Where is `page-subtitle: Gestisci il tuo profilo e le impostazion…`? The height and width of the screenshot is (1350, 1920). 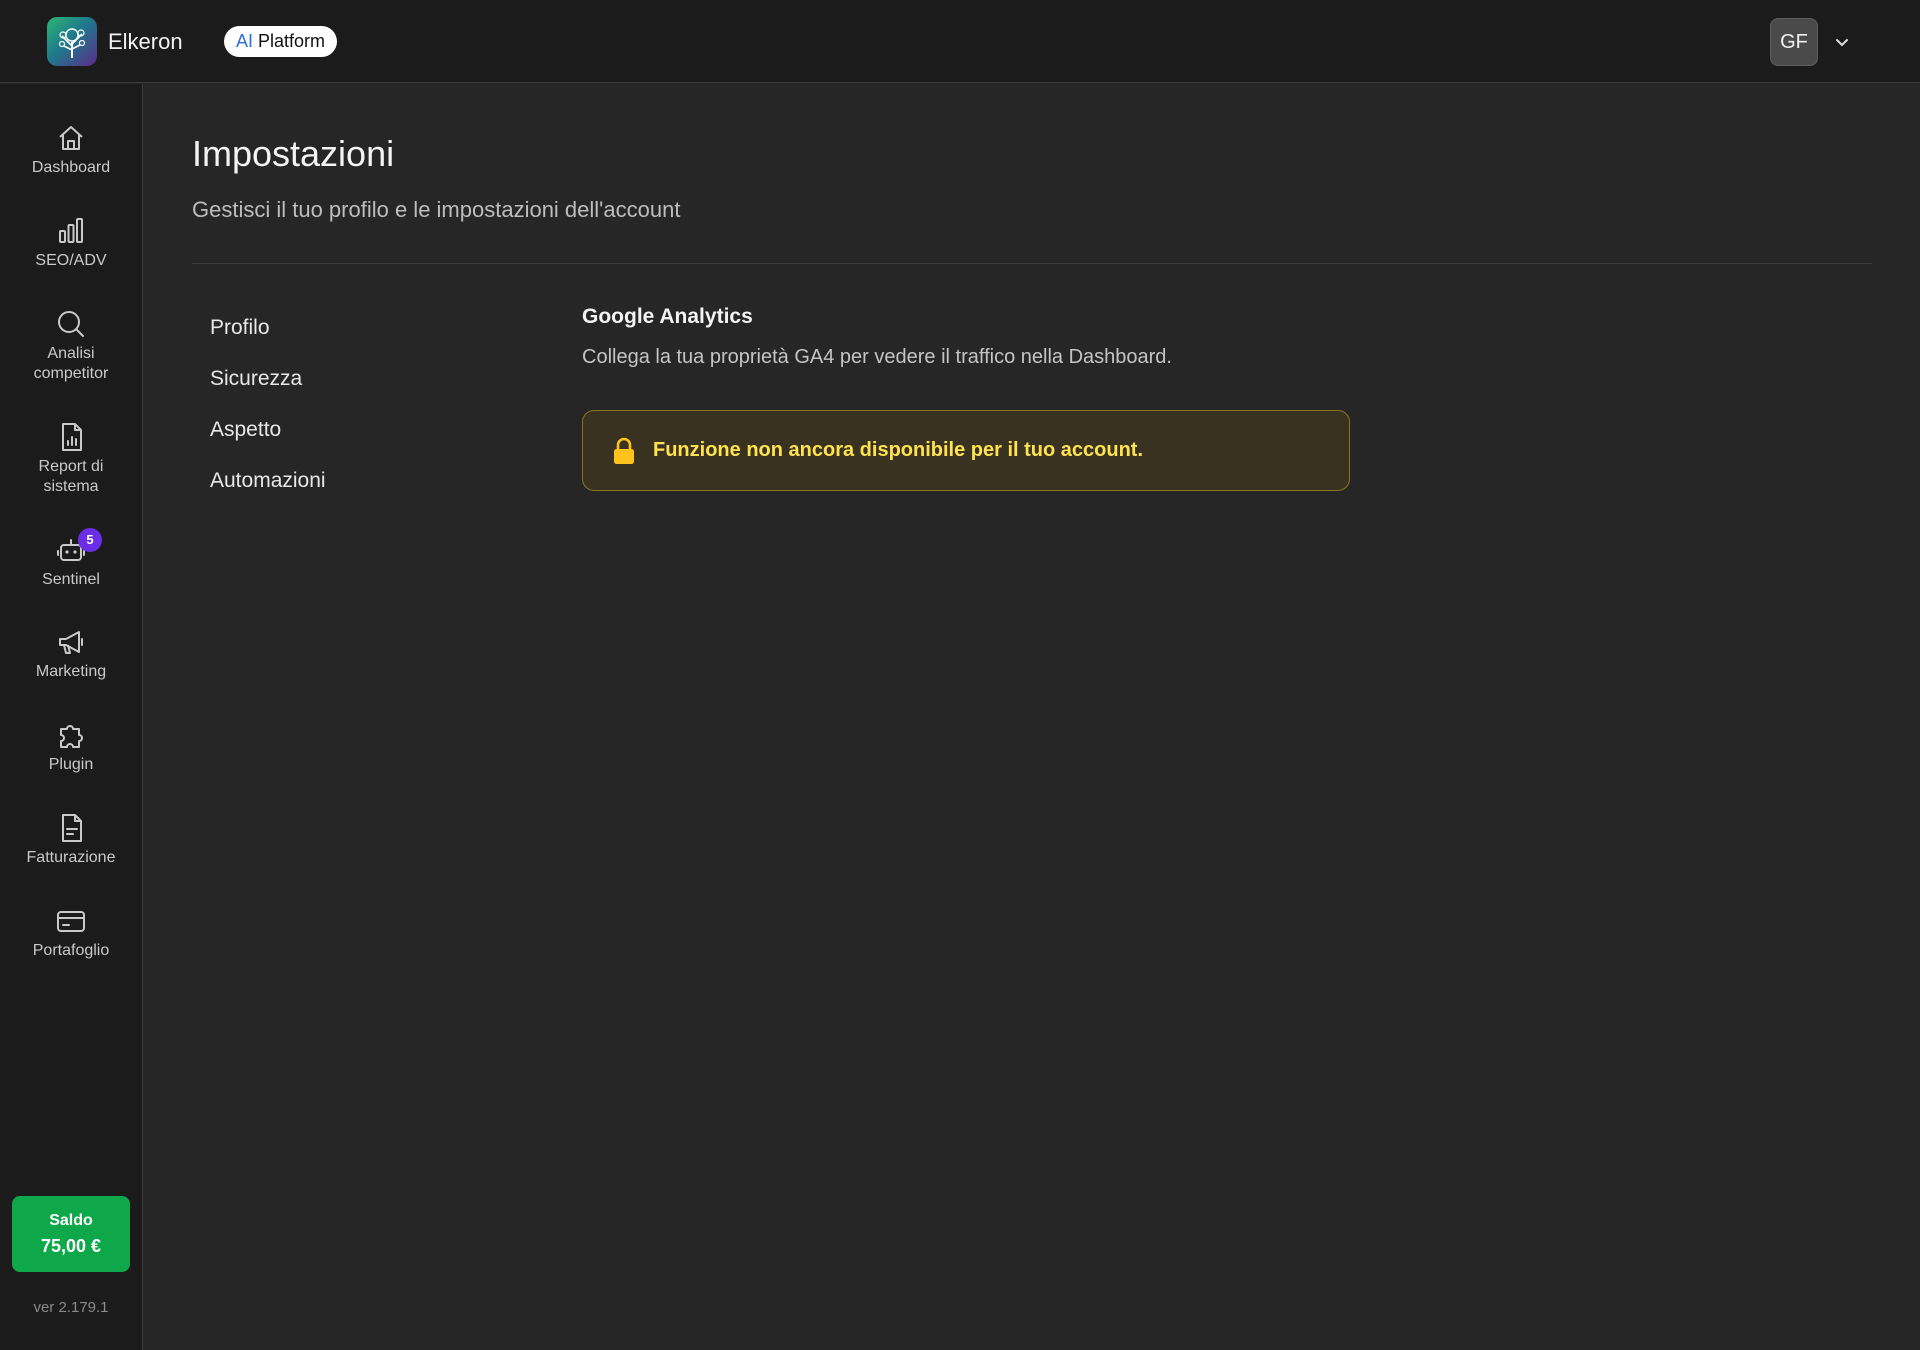
page-subtitle: Gestisci il tuo profilo e le impostazion… is located at coordinates (436, 209).